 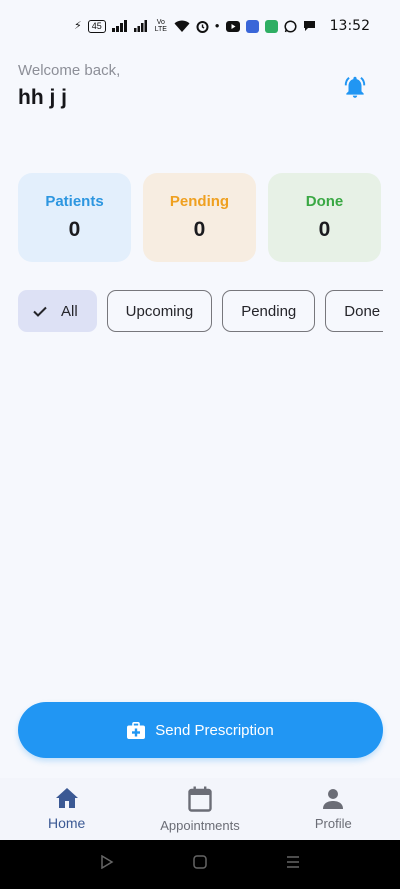 What do you see at coordinates (42, 97) in the screenshot?
I see `user-name: hh j j` at bounding box center [42, 97].